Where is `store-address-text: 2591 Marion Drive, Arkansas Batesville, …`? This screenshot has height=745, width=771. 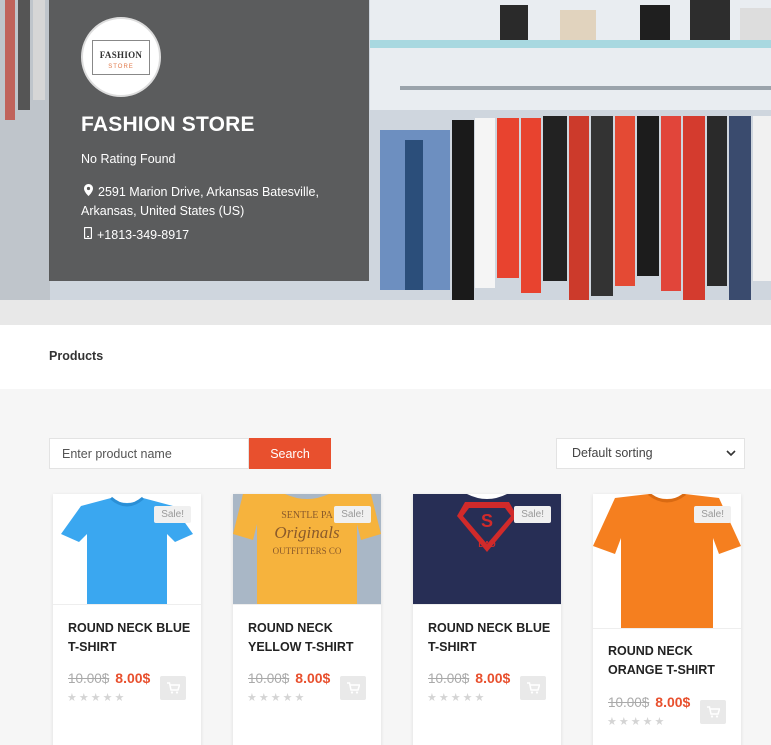
store-address-text: 2591 Marion Drive, Arkansas Batesville, … is located at coordinates (200, 201).